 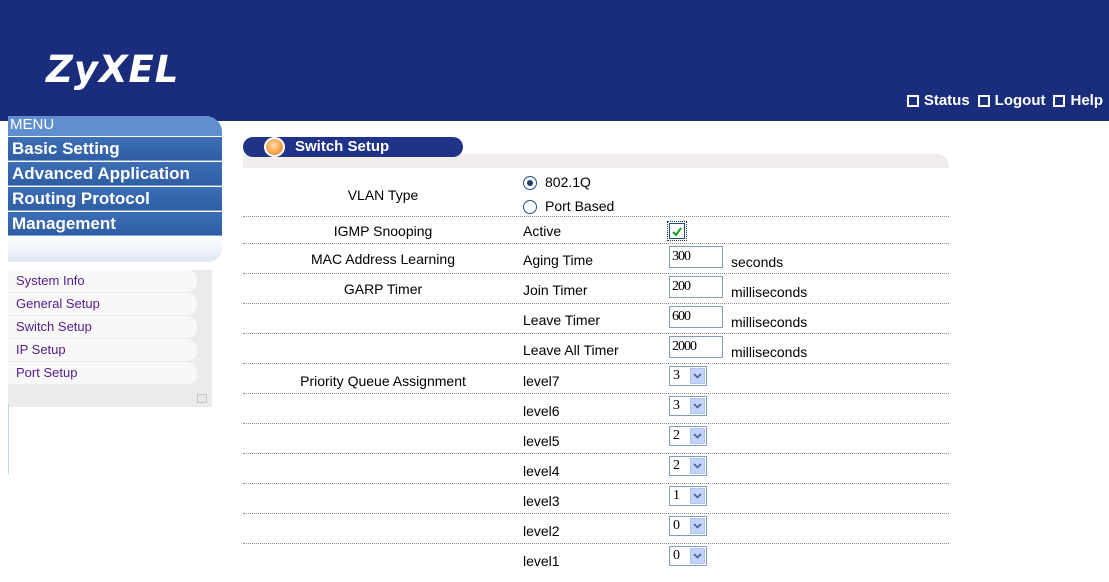 What do you see at coordinates (688, 556) in the screenshot?
I see `level1-select: 0` at bounding box center [688, 556].